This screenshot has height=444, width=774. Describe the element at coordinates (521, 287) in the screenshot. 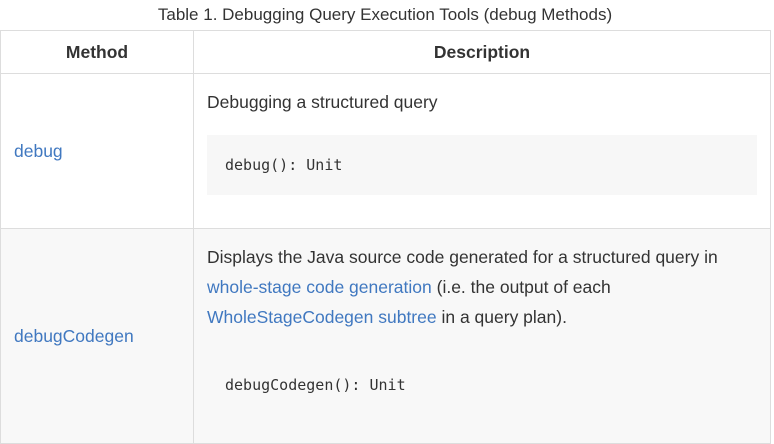

I see `description-text-mid: (i.e. the output of each` at that location.